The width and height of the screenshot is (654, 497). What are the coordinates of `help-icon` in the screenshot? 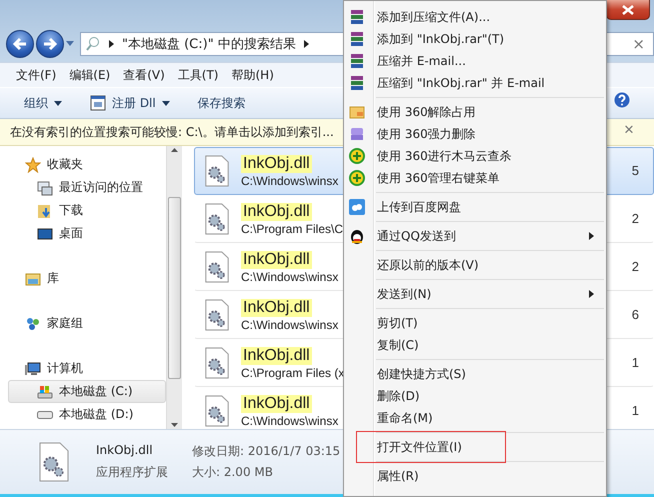 It's located at (622, 100).